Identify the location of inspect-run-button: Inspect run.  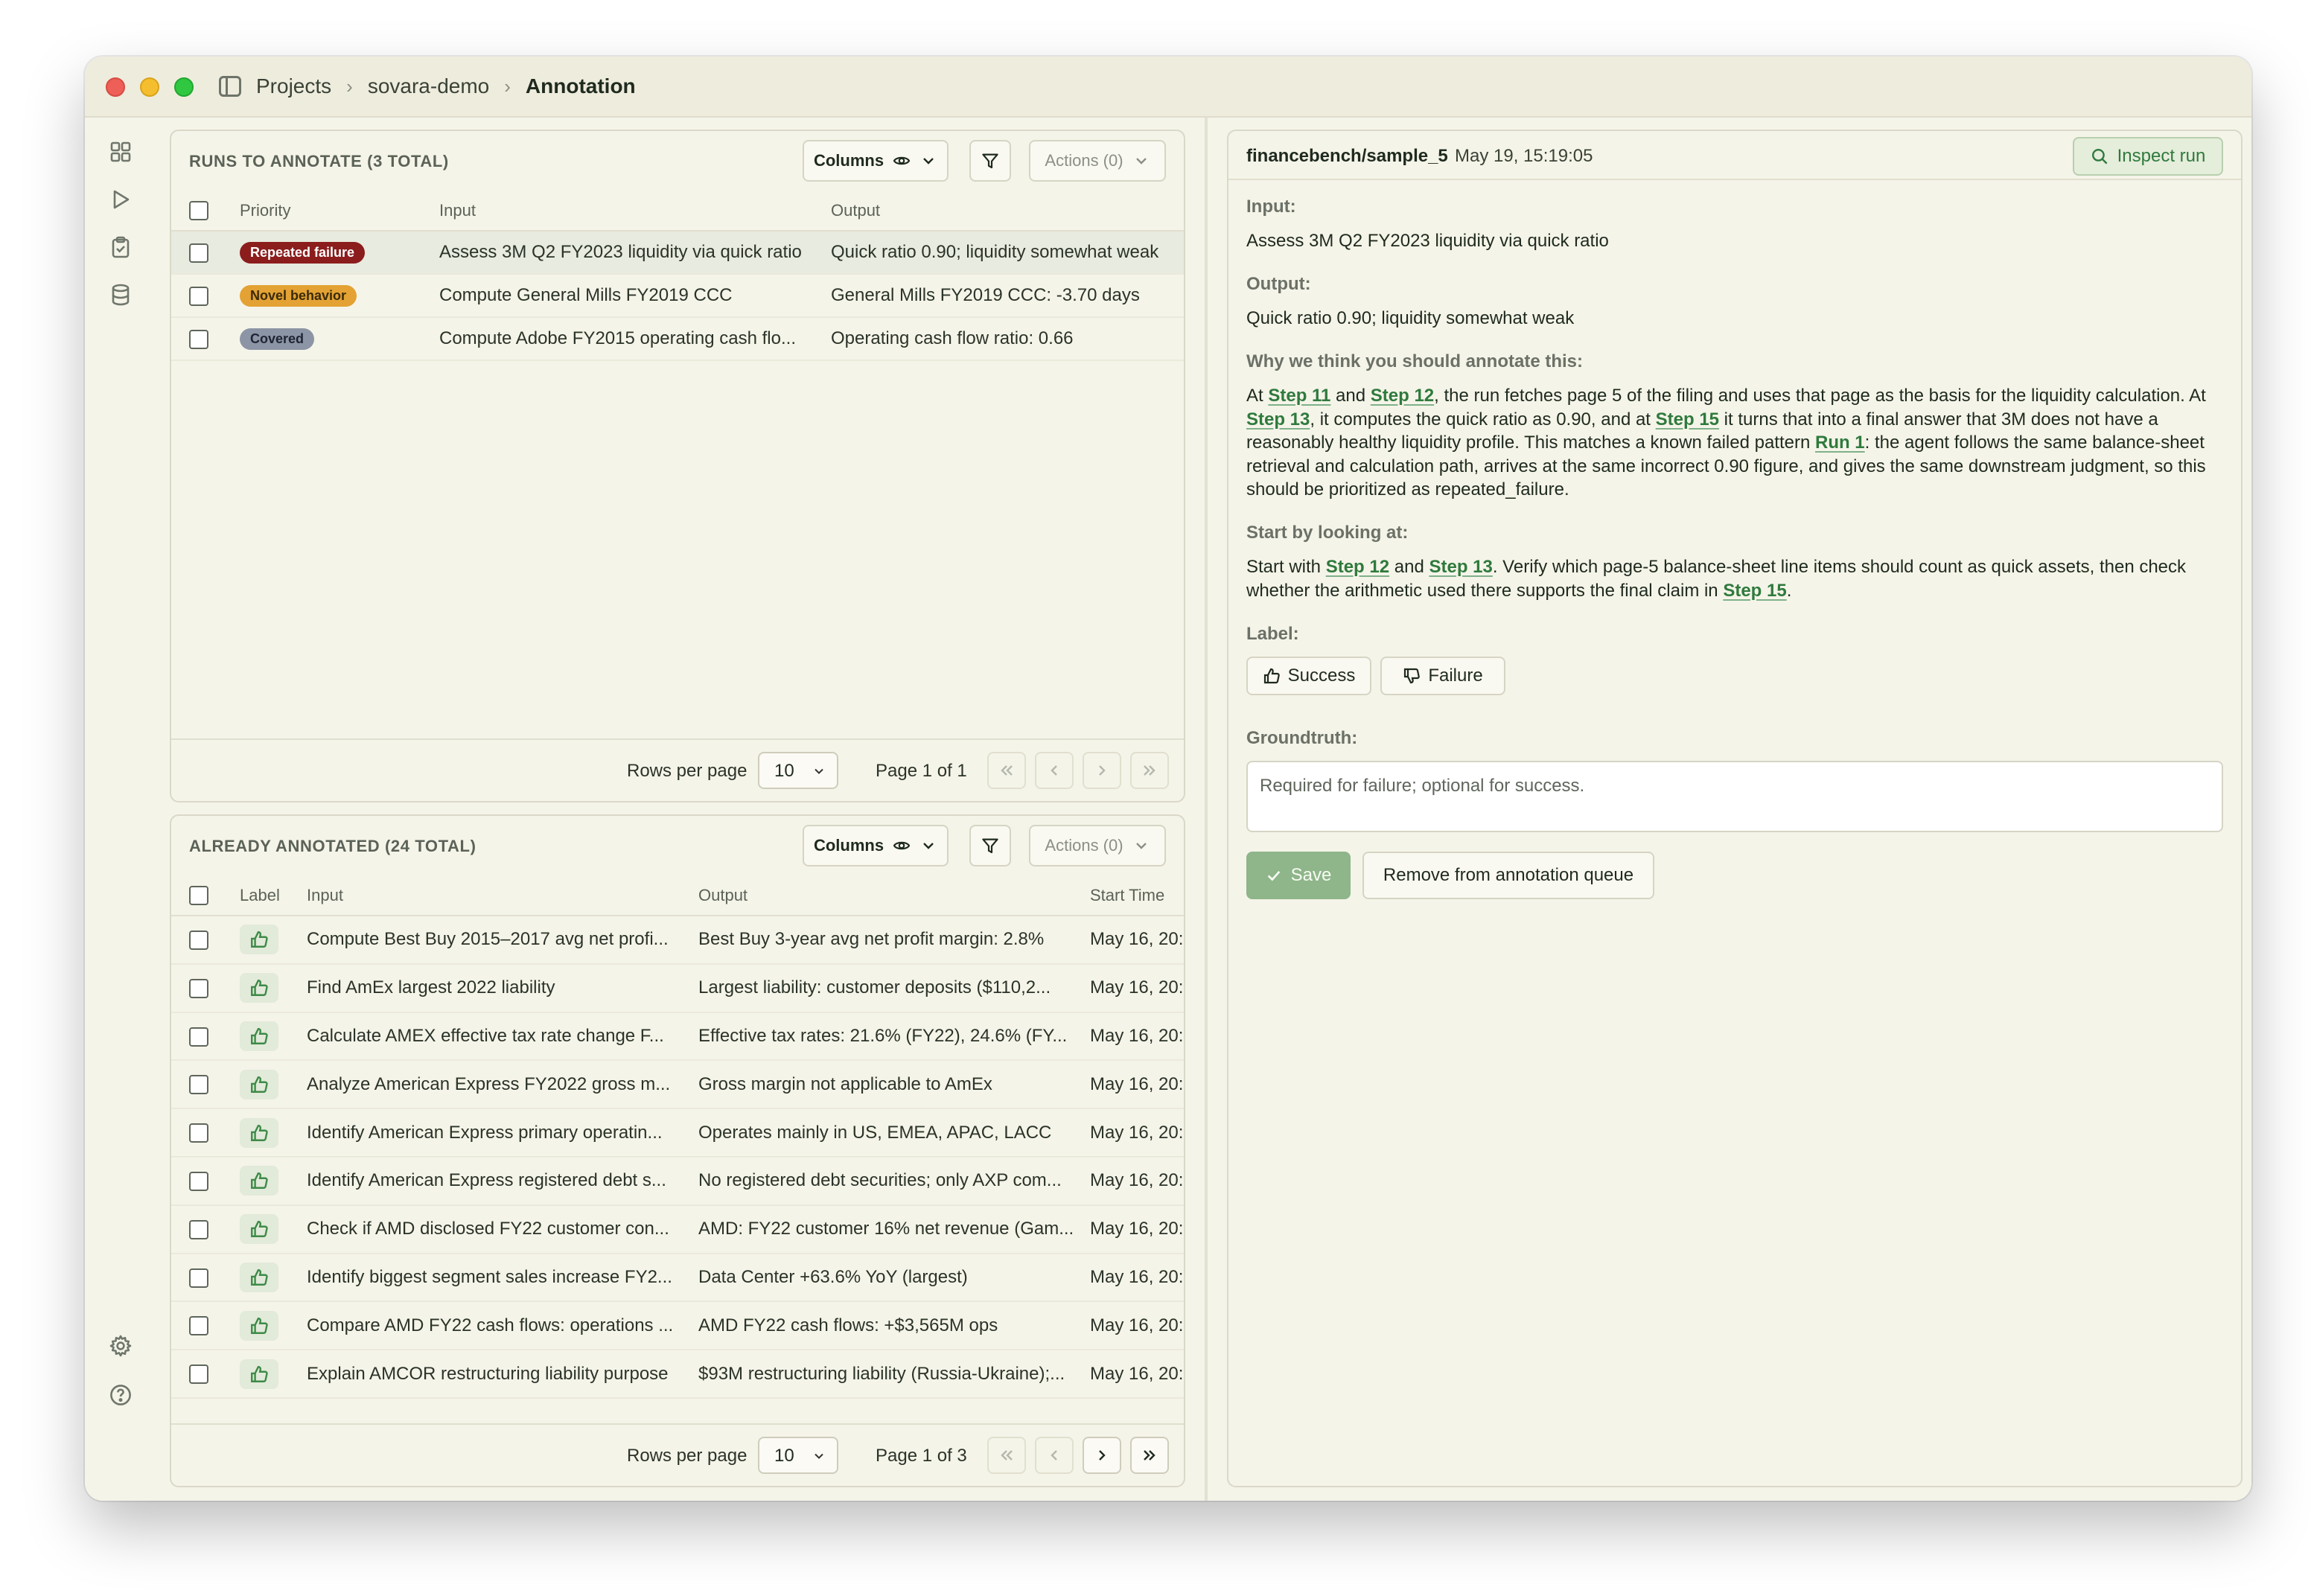
(2148, 156).